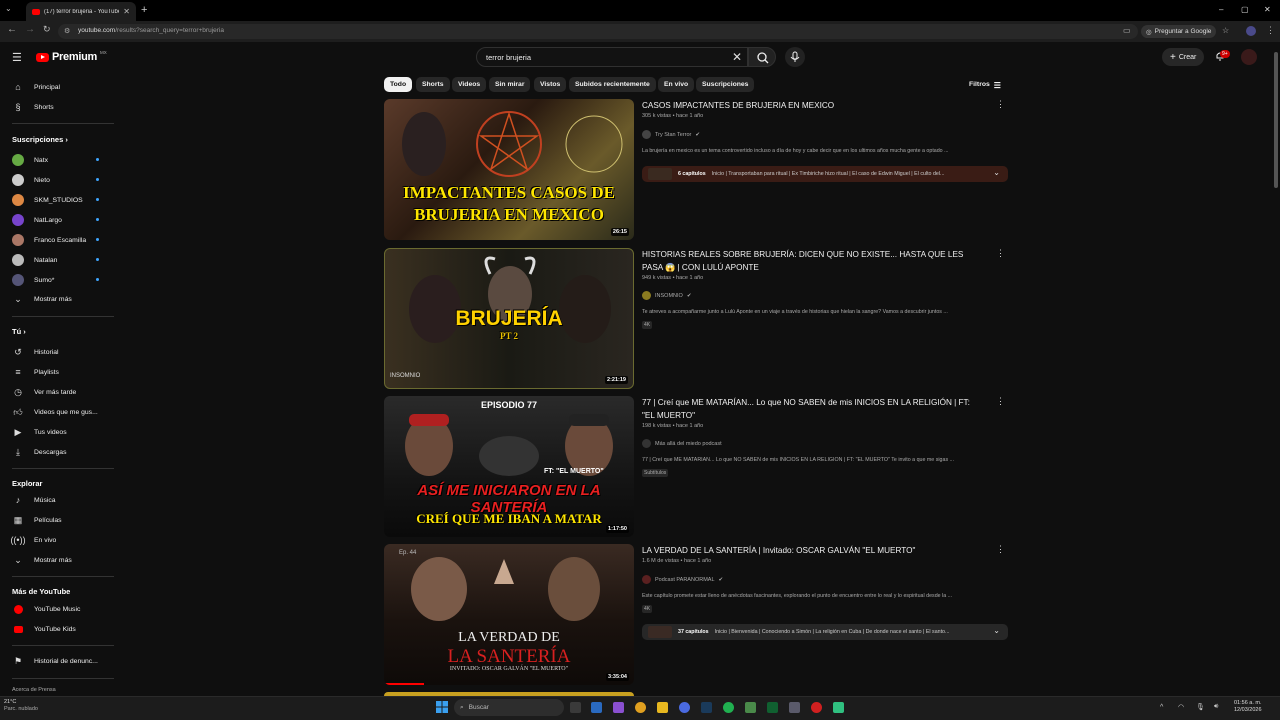 This screenshot has height=720, width=1280. What do you see at coordinates (469, 84) in the screenshot?
I see `chip-videos: Videos` at bounding box center [469, 84].